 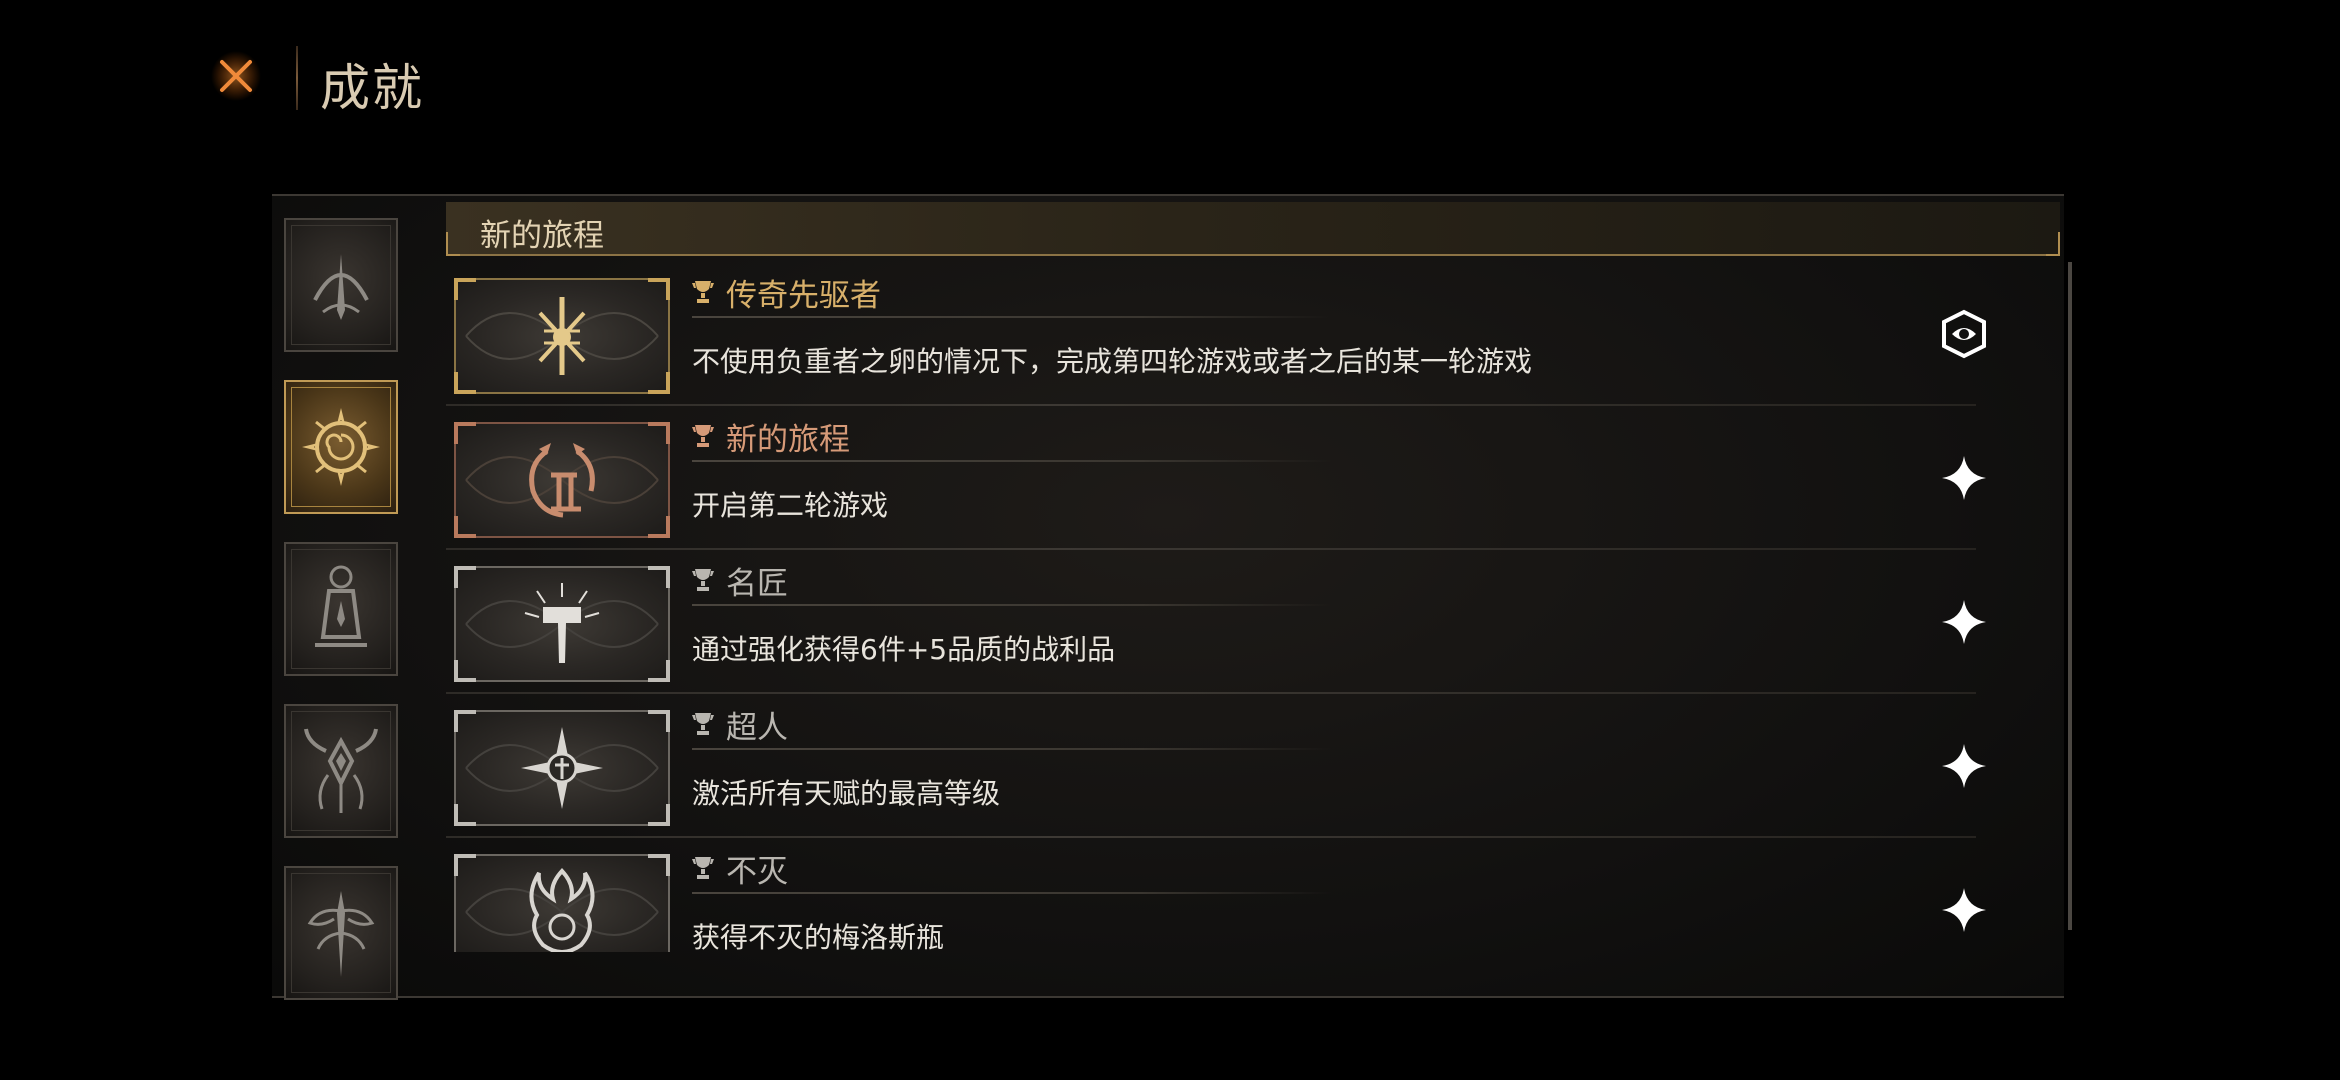 I want to click on section-title: 新的旅程, so click(x=542, y=236).